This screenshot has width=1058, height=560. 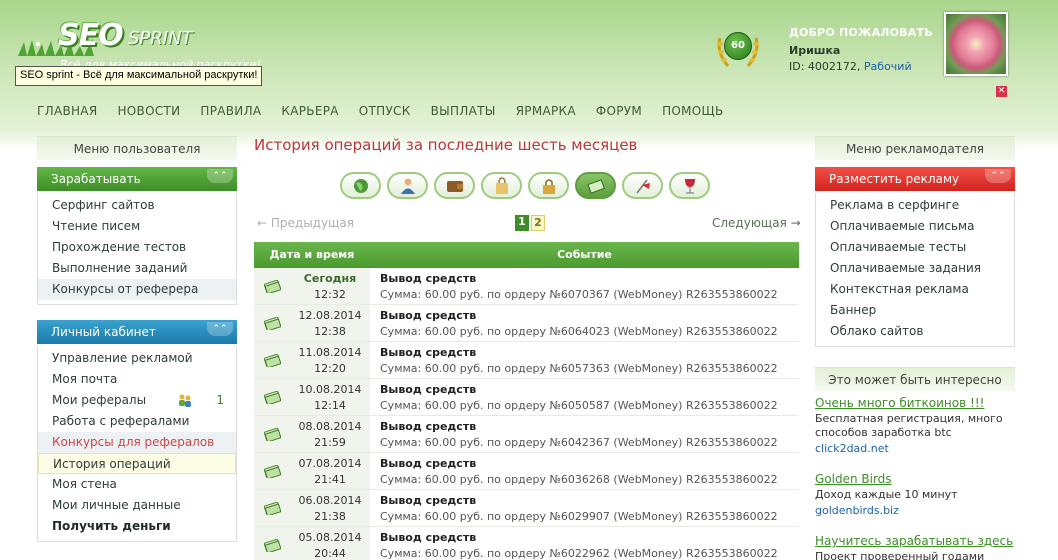 I want to click on menu-item-personal-data: Мои личные данные, so click(x=137, y=505).